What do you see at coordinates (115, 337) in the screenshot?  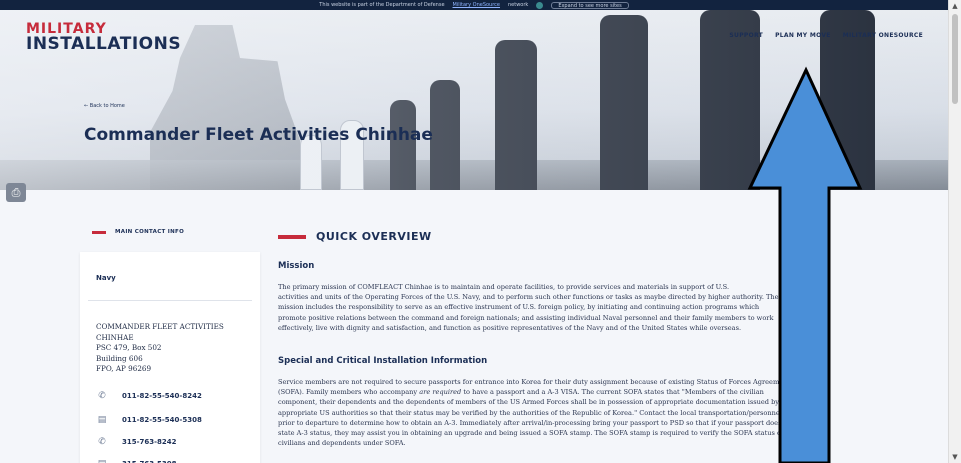 I see `address-line: CHINHAE` at bounding box center [115, 337].